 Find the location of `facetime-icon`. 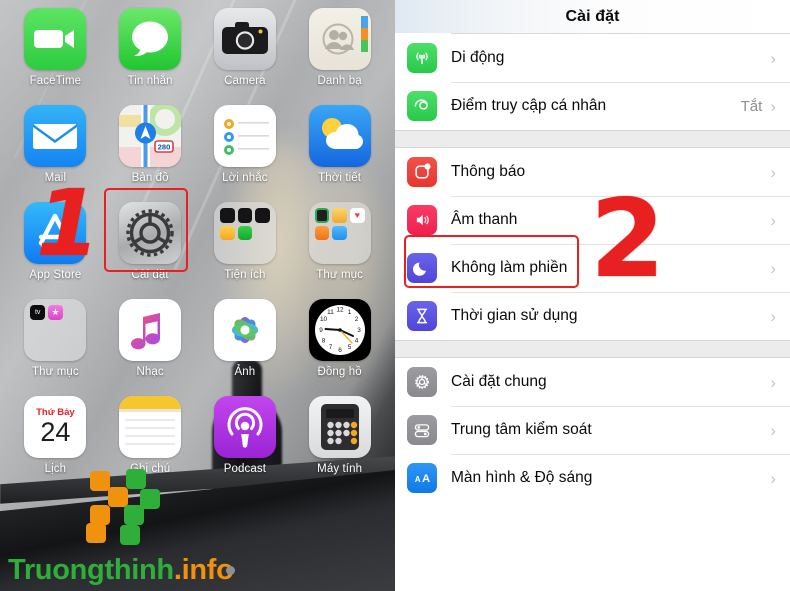

facetime-icon is located at coordinates (55, 39).